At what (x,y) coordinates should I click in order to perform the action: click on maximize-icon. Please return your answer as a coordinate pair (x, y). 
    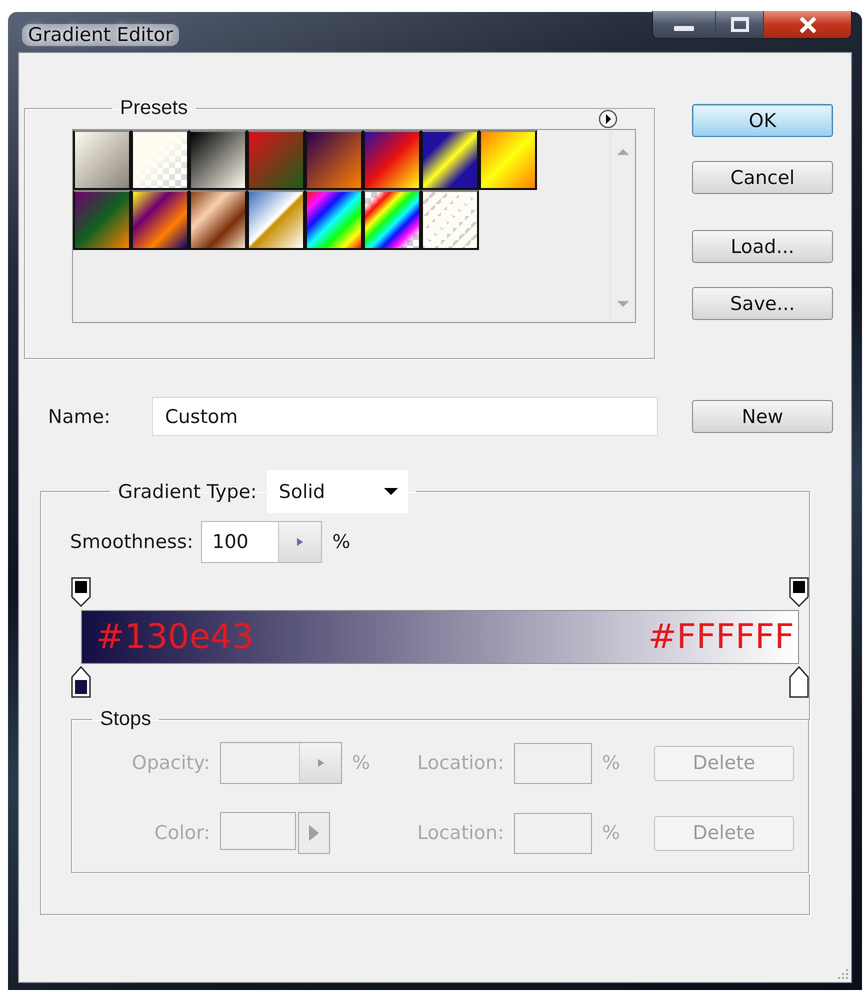
    Looking at the image, I should click on (739, 24).